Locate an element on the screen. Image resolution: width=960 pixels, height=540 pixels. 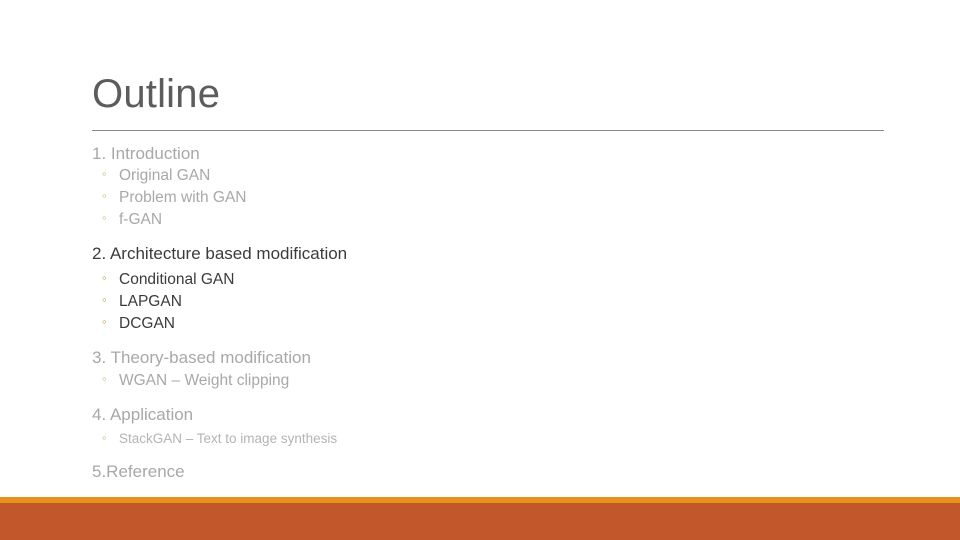
list-item: ◦ f-GAN is located at coordinates (442, 220).